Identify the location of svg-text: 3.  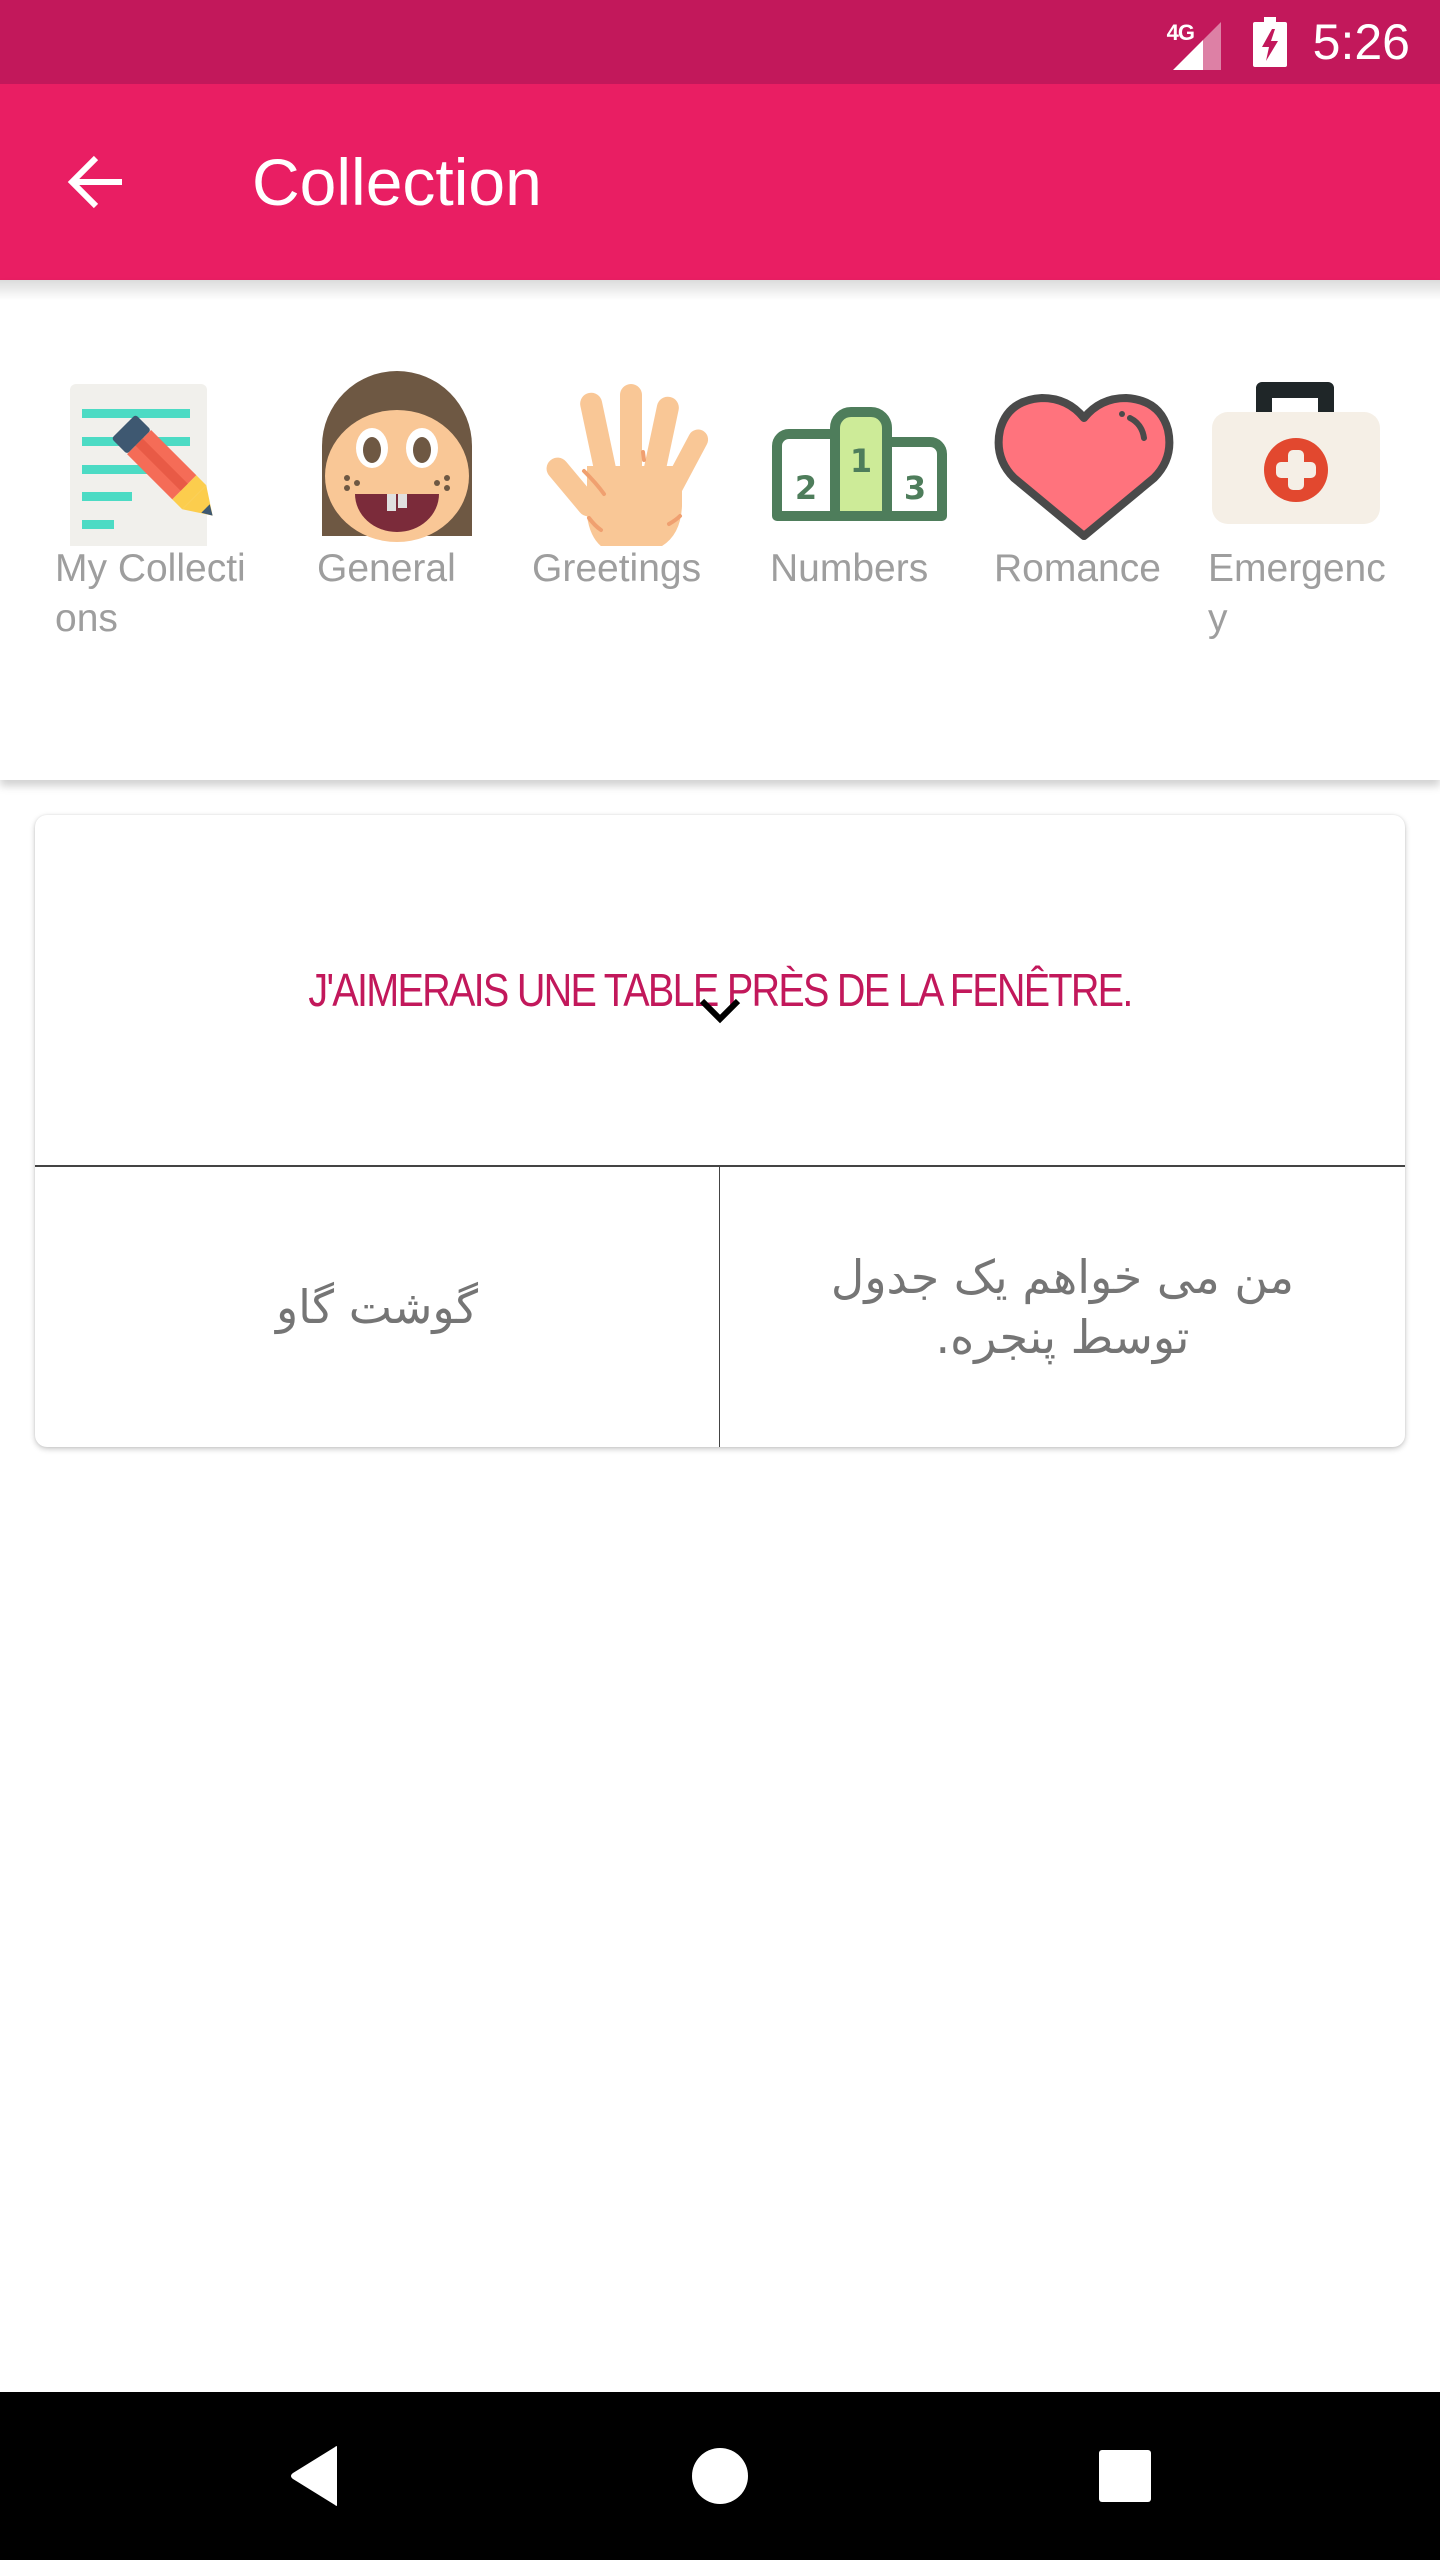
(915, 488).